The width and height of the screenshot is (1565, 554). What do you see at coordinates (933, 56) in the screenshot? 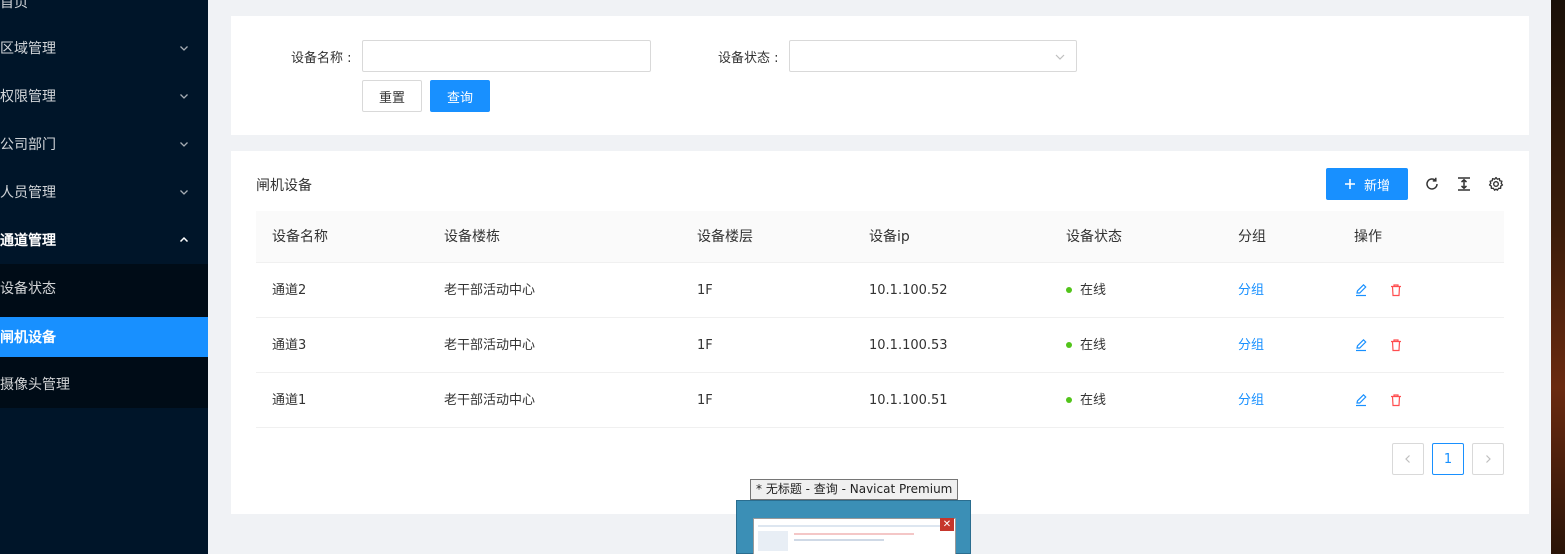
I see `device-status-select` at bounding box center [933, 56].